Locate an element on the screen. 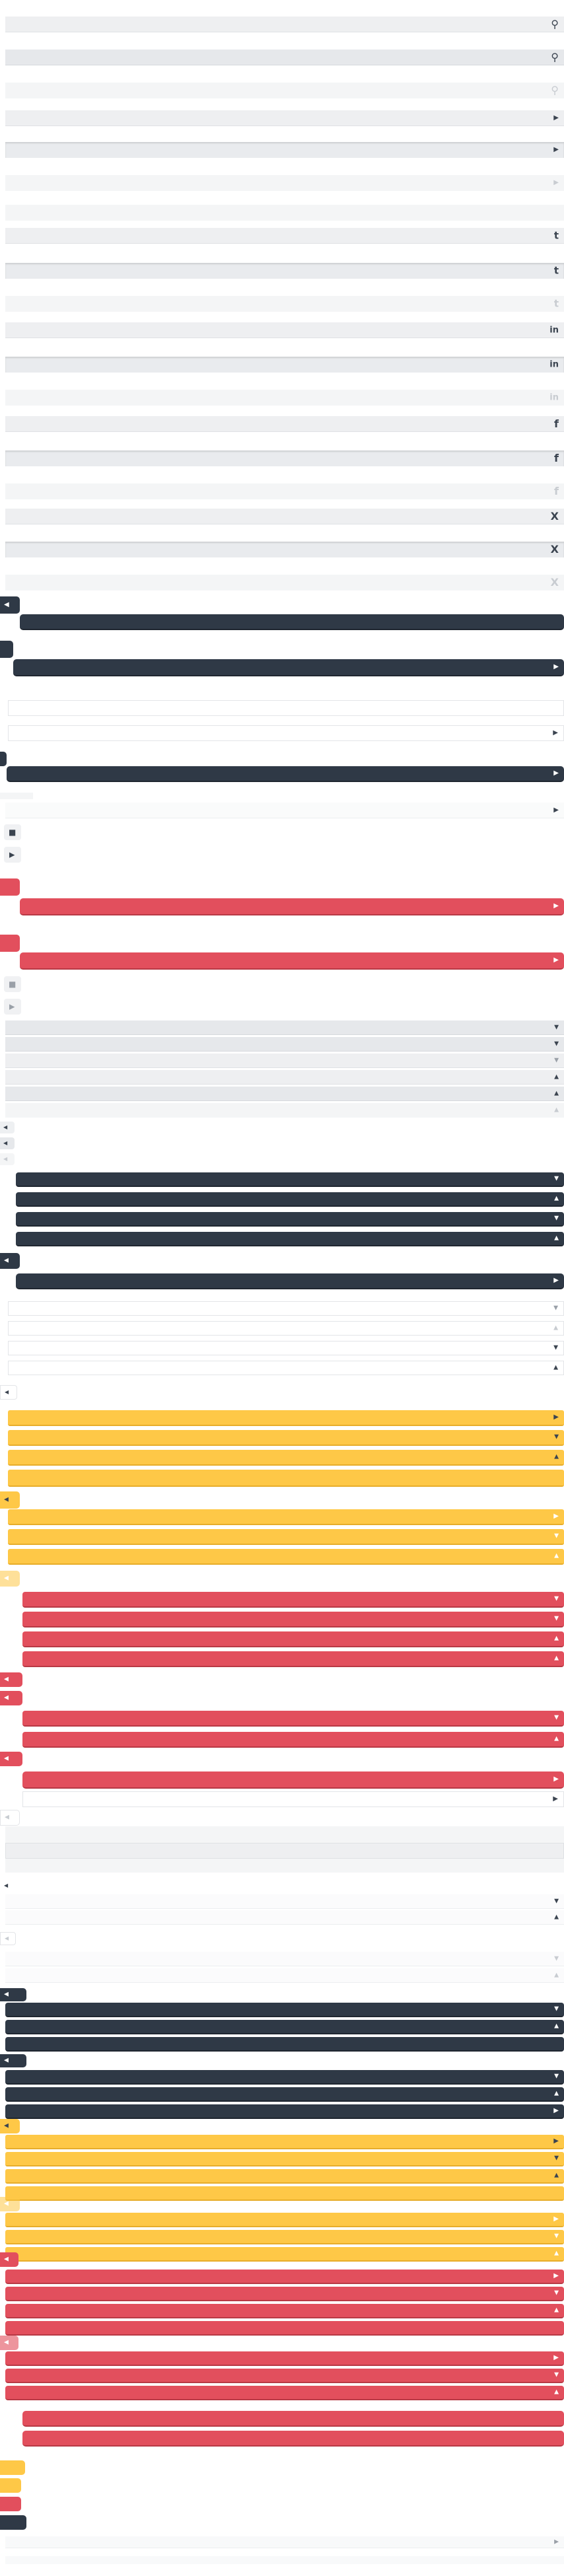  red-back-button-2: ◀ is located at coordinates (11, 1698).